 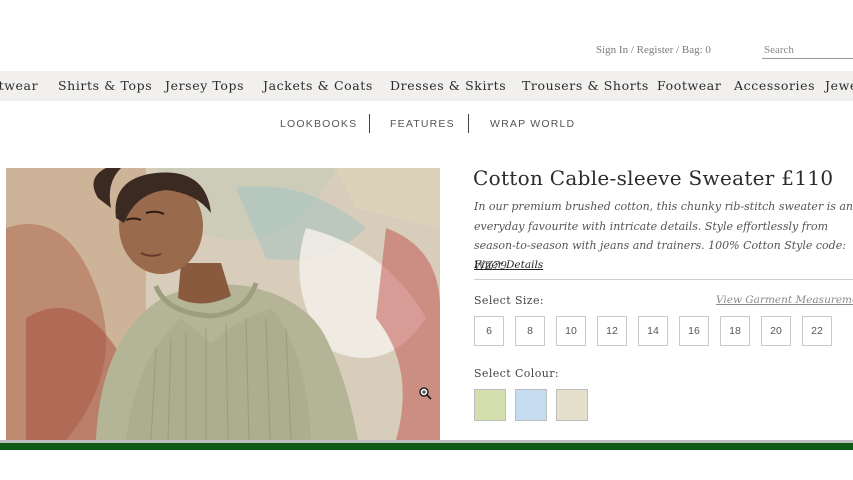 What do you see at coordinates (448, 86) in the screenshot?
I see `nav-item-dresses-skirts: Dresses & Skirts` at bounding box center [448, 86].